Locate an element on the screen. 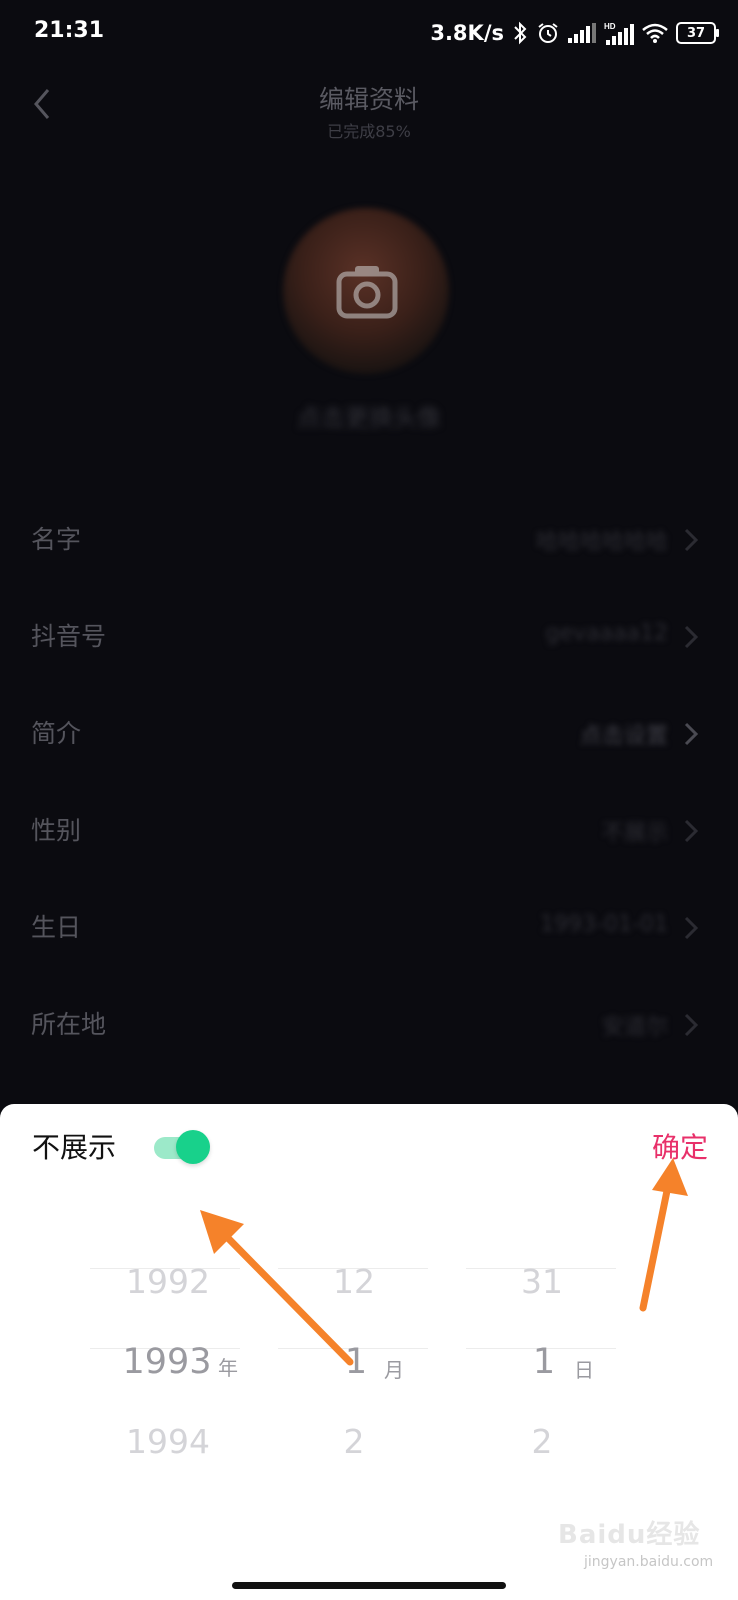 This screenshot has width=738, height=1600. battery-icon: 37 is located at coordinates (697, 33).